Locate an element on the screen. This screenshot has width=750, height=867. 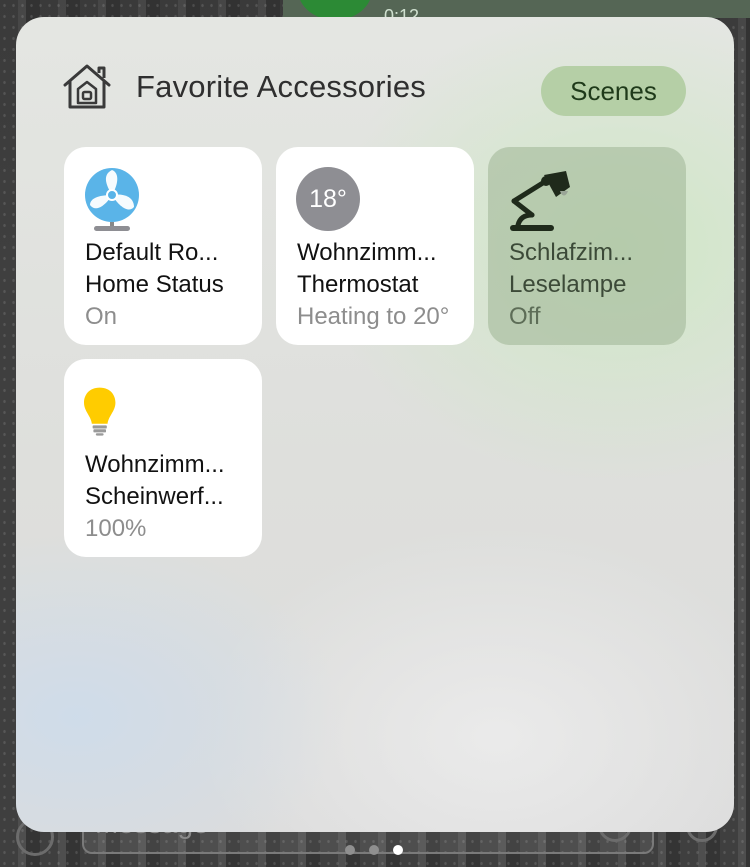
lightbulb-icon is located at coordinates (100, 411).